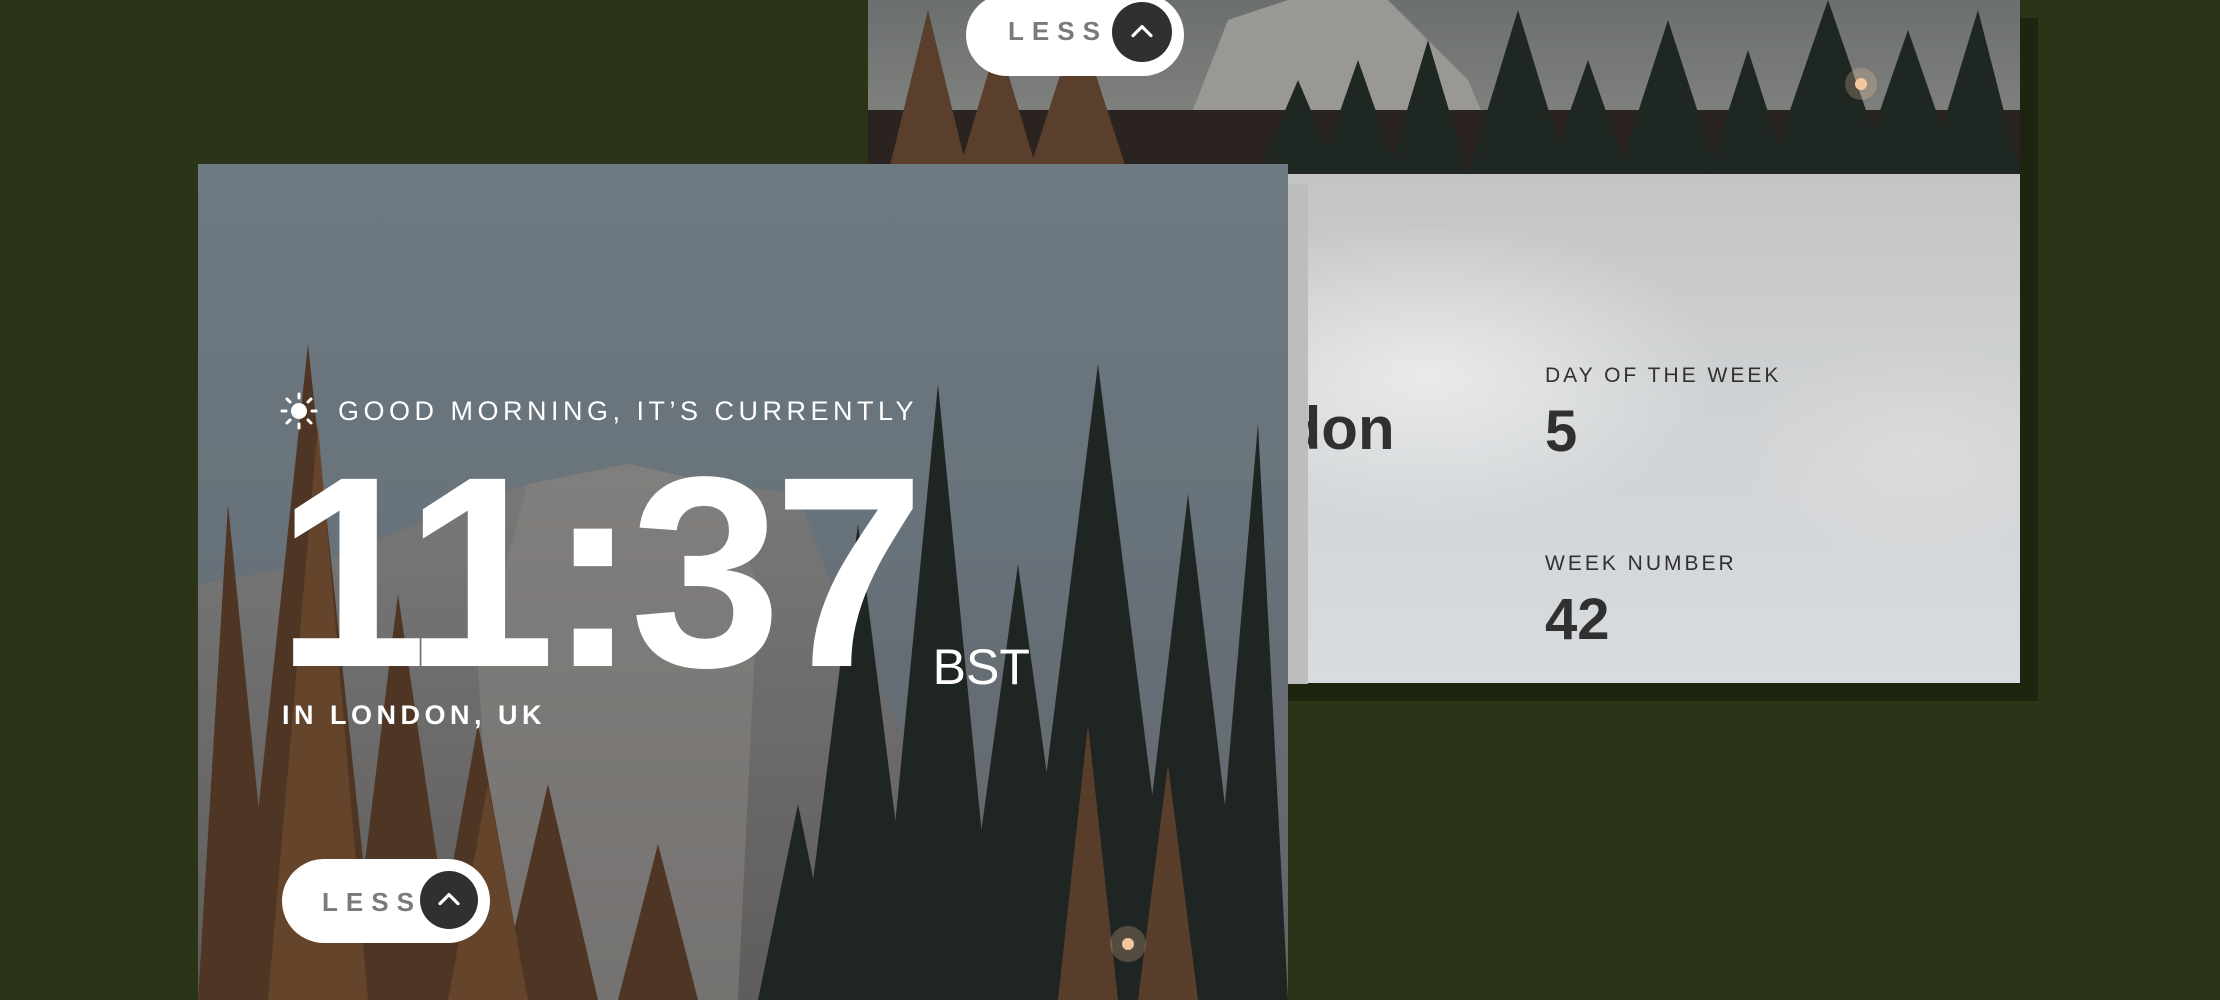  I want to click on less-button: LESS, so click(386, 901).